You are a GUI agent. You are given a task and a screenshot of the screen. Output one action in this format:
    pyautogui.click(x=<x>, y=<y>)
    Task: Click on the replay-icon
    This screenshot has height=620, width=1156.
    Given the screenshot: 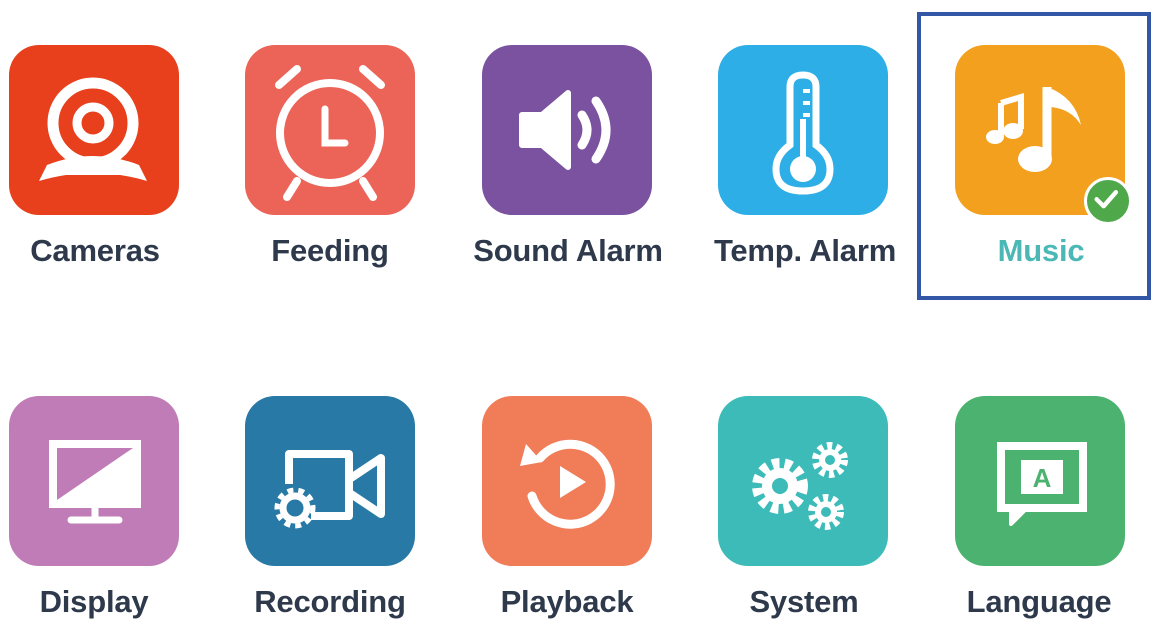 What is the action you would take?
    pyautogui.click(x=567, y=484)
    